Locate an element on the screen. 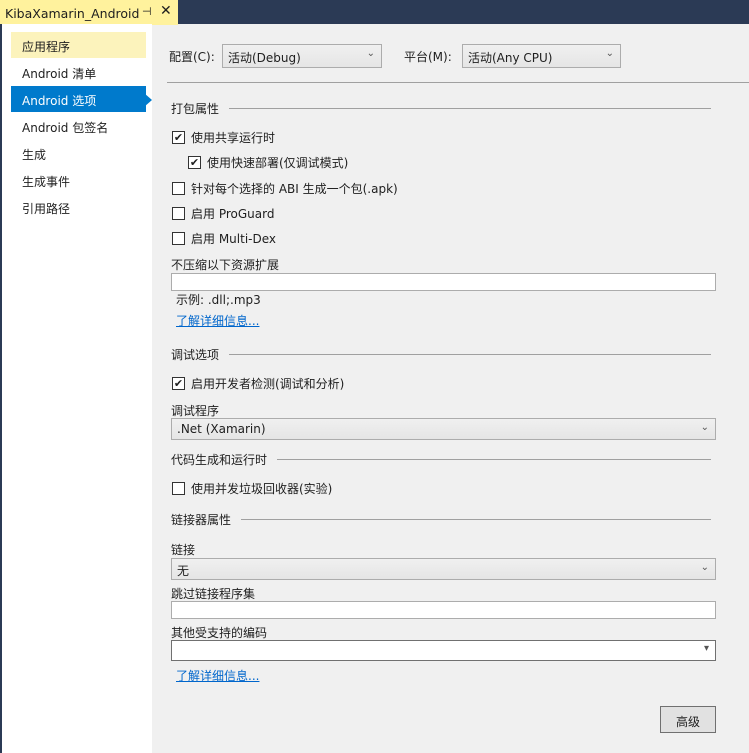 This screenshot has width=749, height=753. checkbox-label: 启用 Multi-Dex is located at coordinates (233, 239).